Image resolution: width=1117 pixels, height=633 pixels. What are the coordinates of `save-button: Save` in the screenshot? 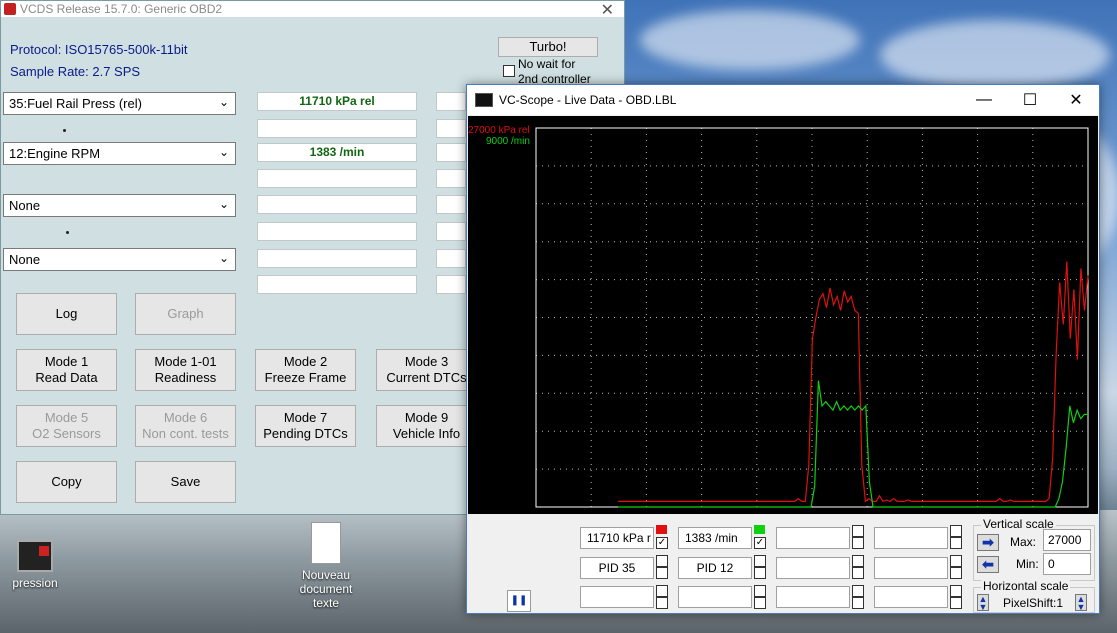 It's located at (185, 482).